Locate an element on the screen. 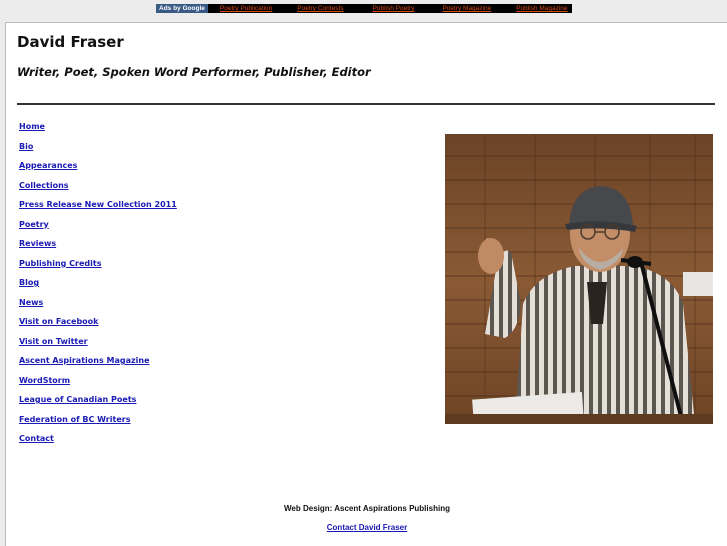  nav-item-bio: Bio is located at coordinates (98, 146).